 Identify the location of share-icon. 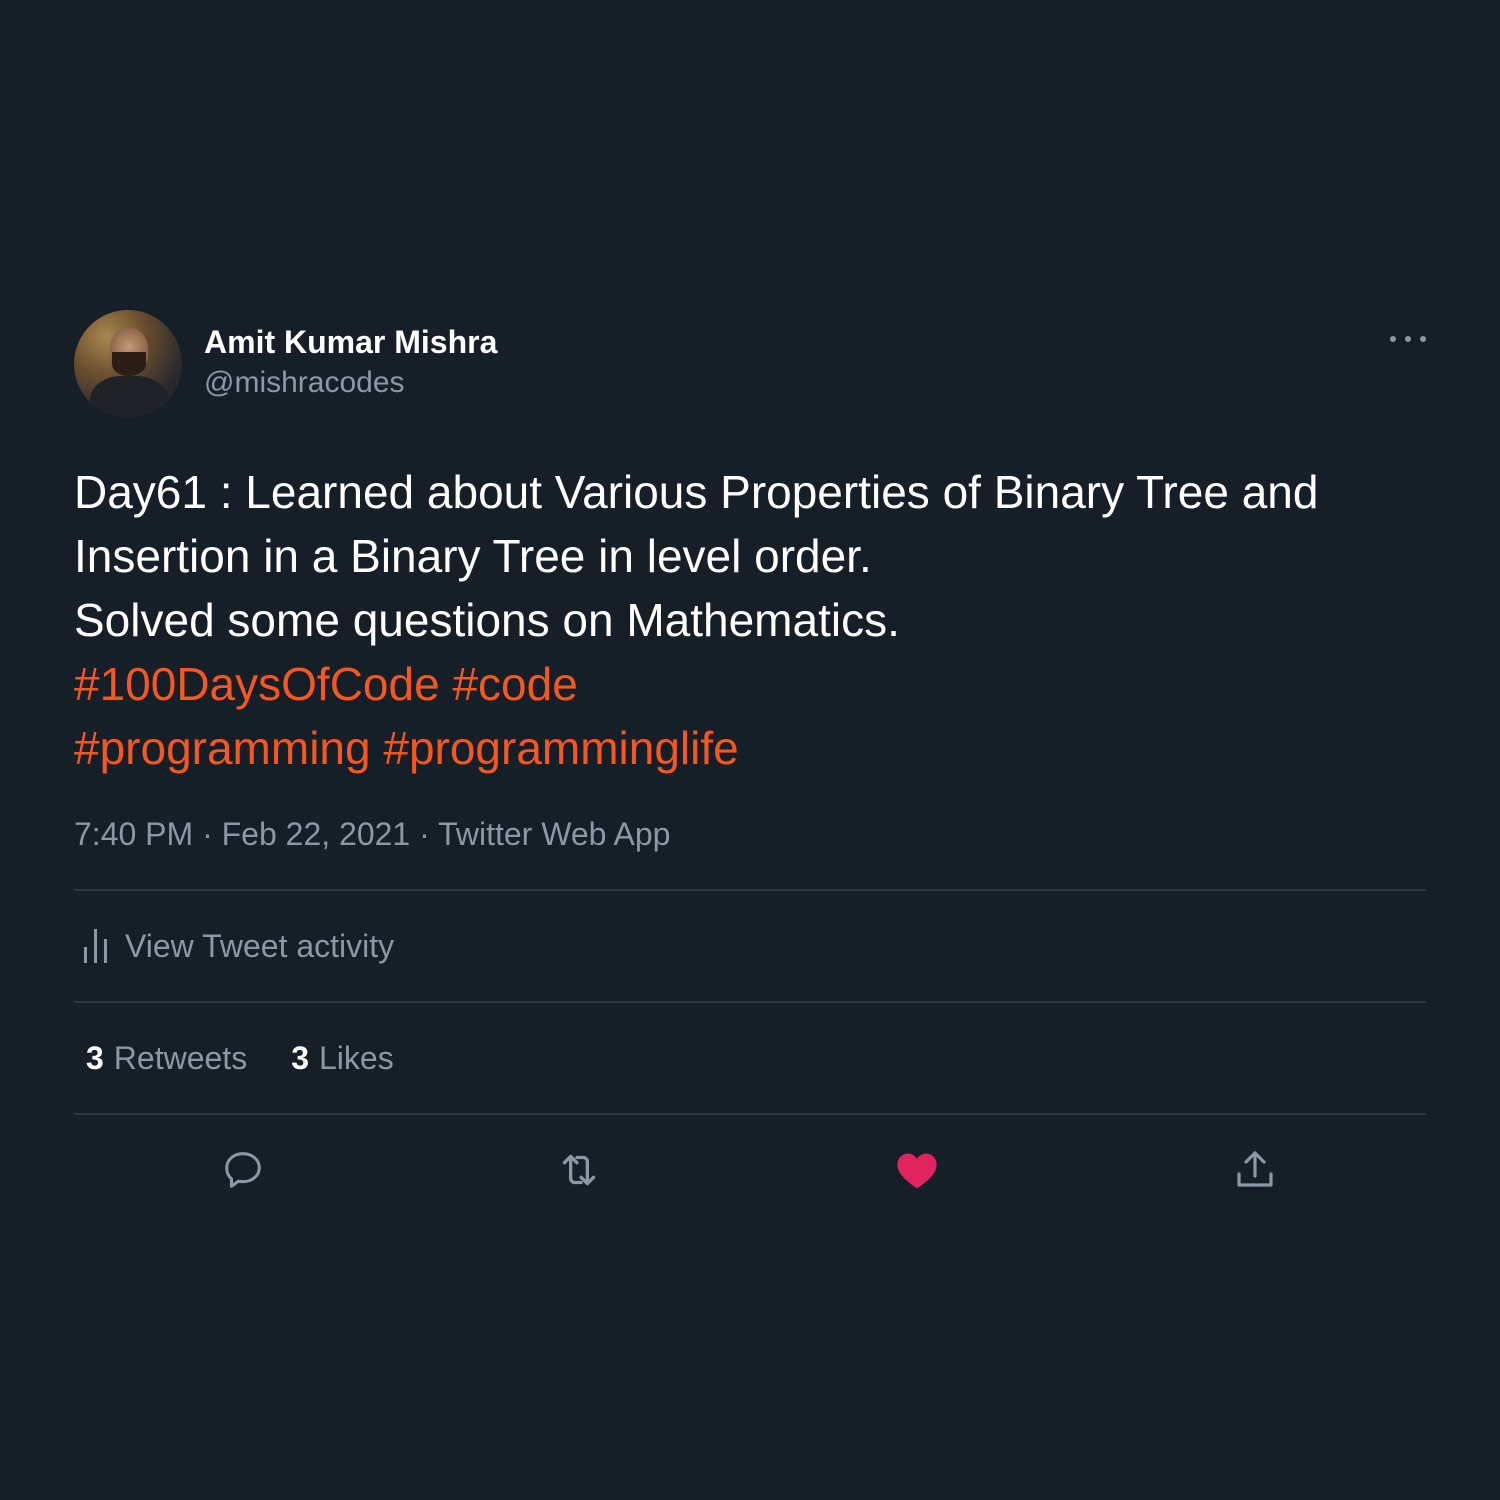
(1255, 1170).